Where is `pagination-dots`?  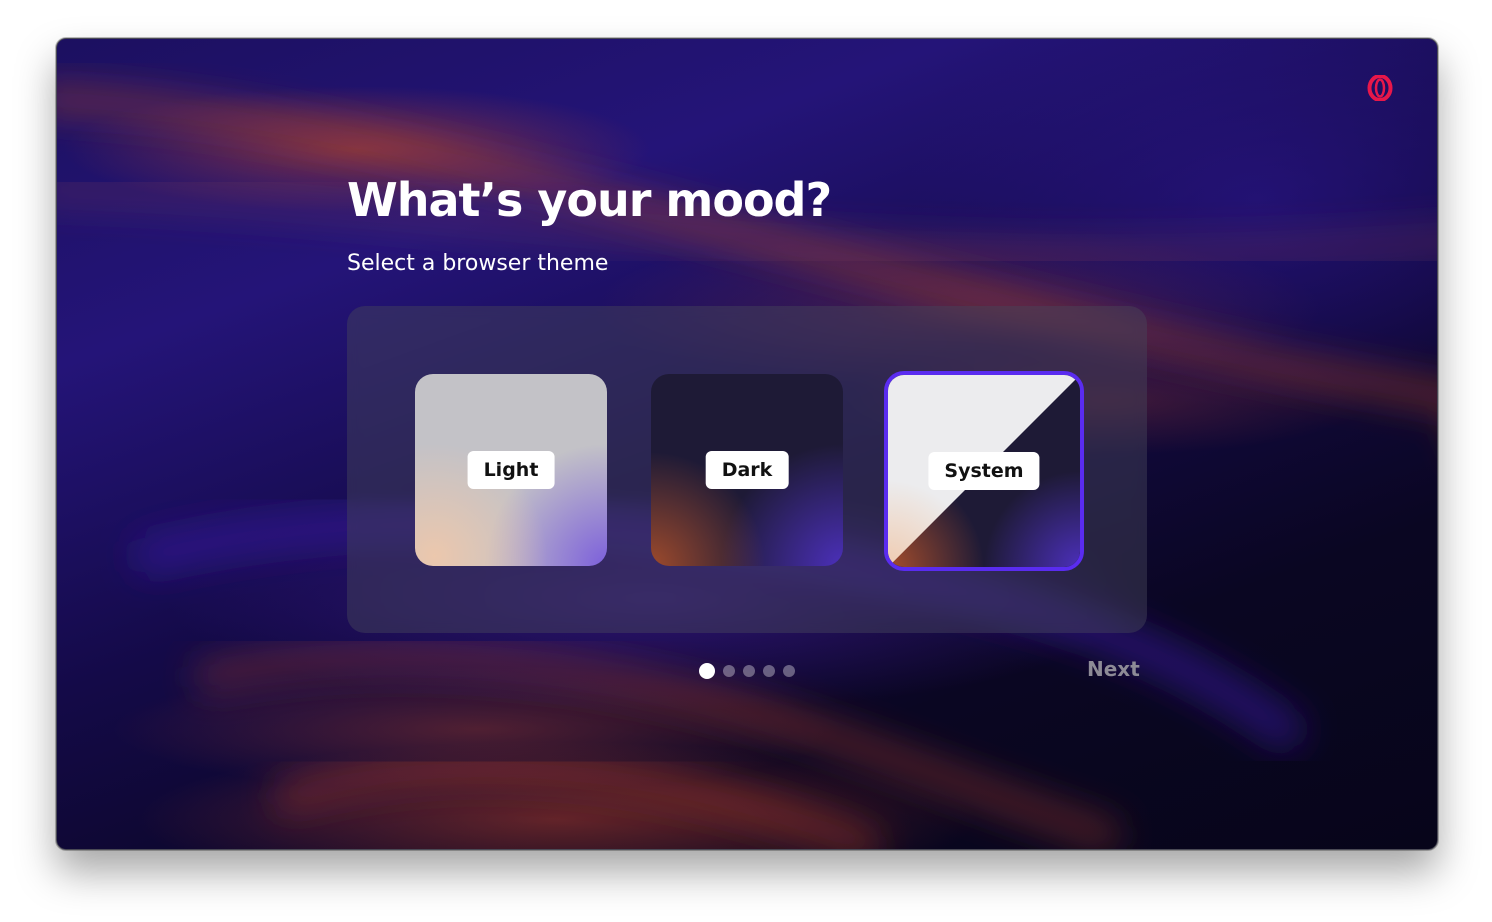
pagination-dots is located at coordinates (747, 671).